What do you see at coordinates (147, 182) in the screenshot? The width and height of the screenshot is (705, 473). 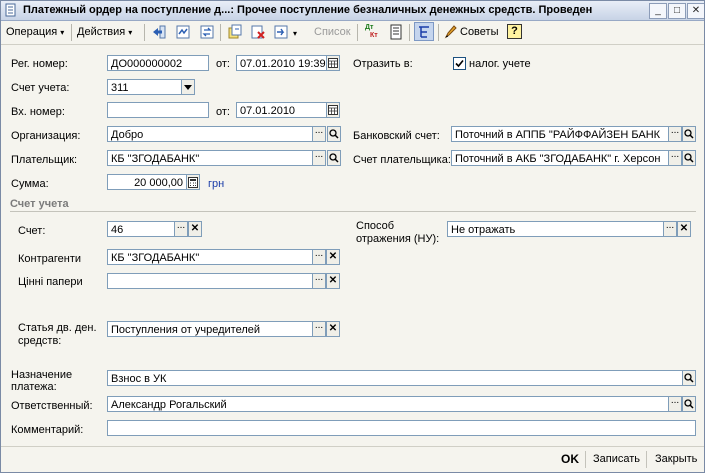 I see `amount-field: 20 000,00` at bounding box center [147, 182].